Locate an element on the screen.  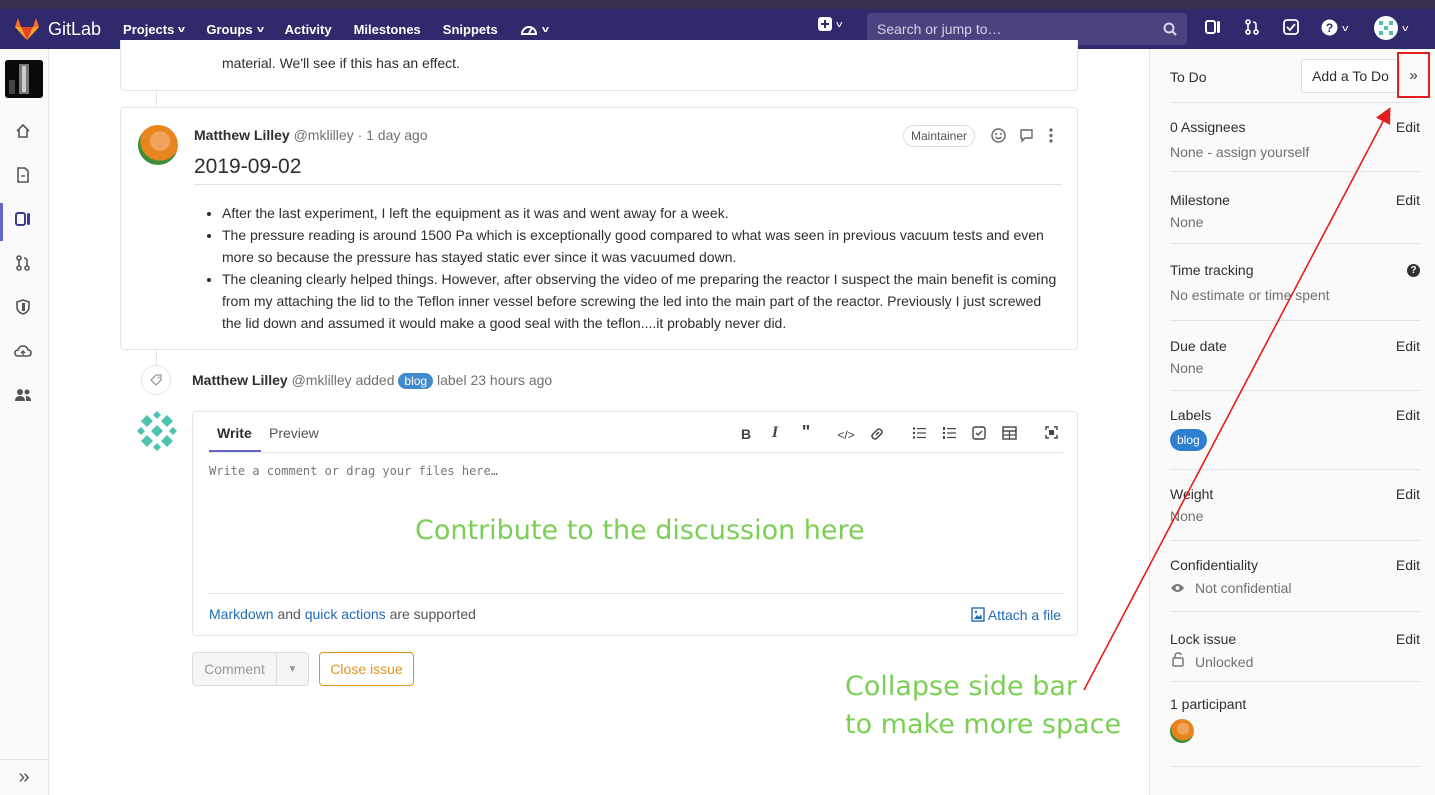
user-menu: v is located at coordinates (1391, 28).